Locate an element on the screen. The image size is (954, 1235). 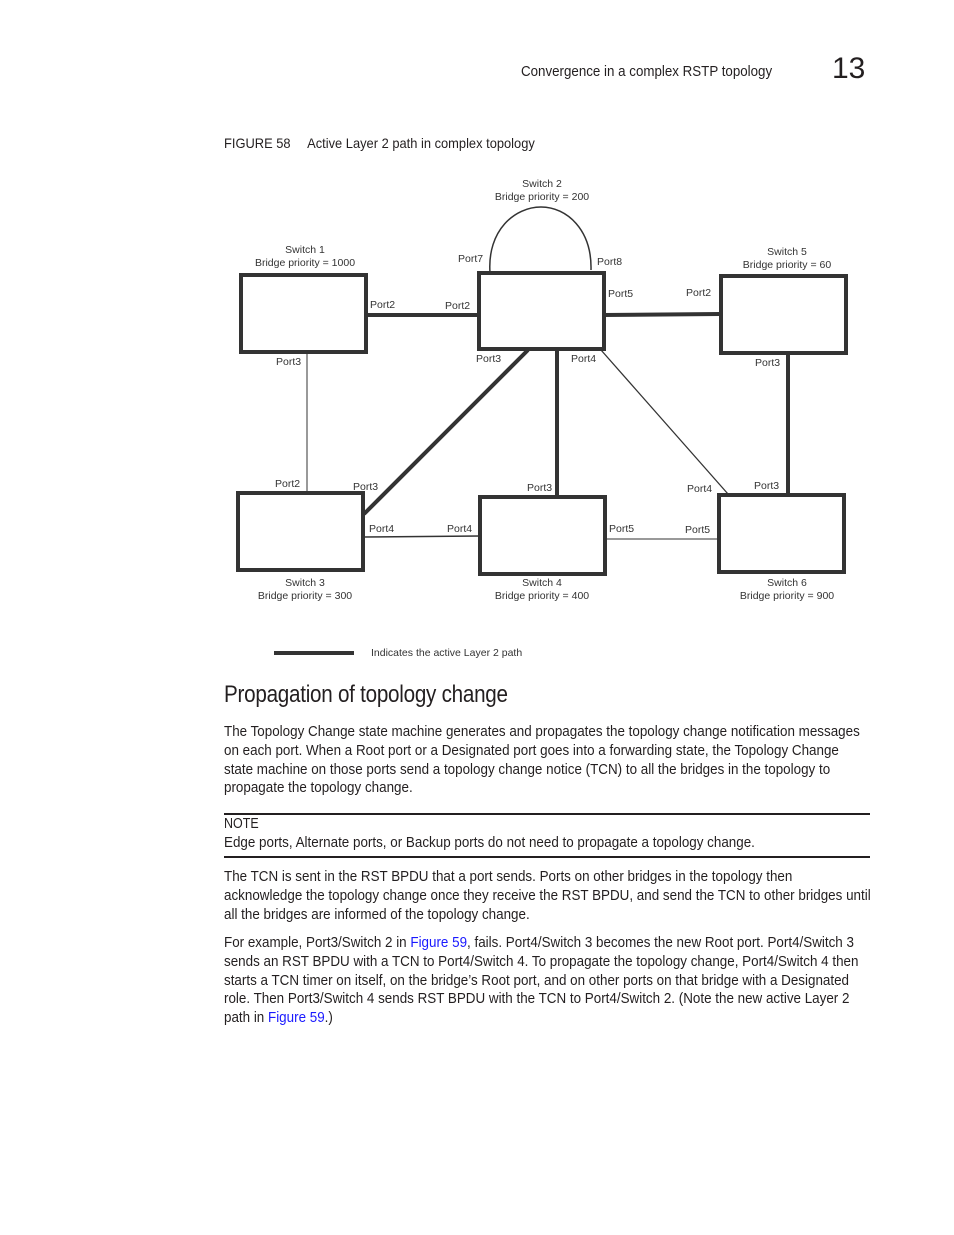
switch-4-priority: Bridge priority = 400 is located at coordinates (542, 596).